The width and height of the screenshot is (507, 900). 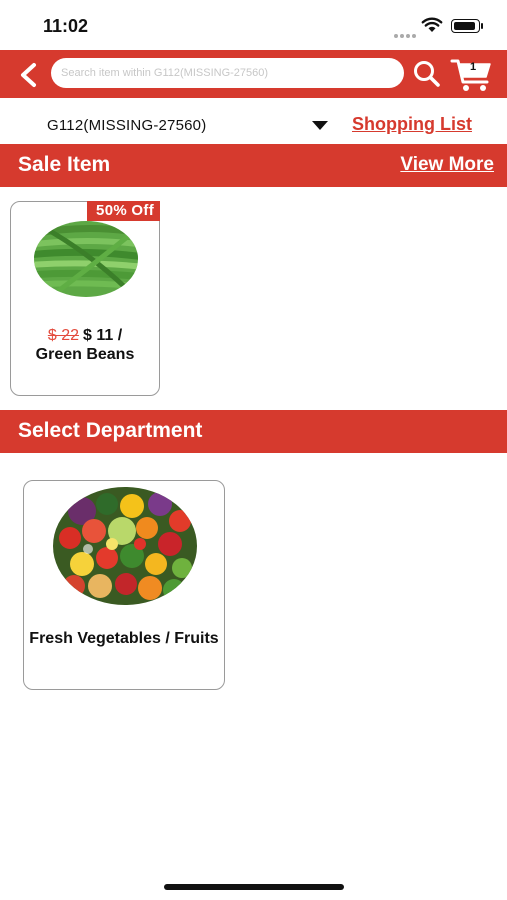 What do you see at coordinates (126, 125) in the screenshot?
I see `store-name: G112(MISSING-27560)` at bounding box center [126, 125].